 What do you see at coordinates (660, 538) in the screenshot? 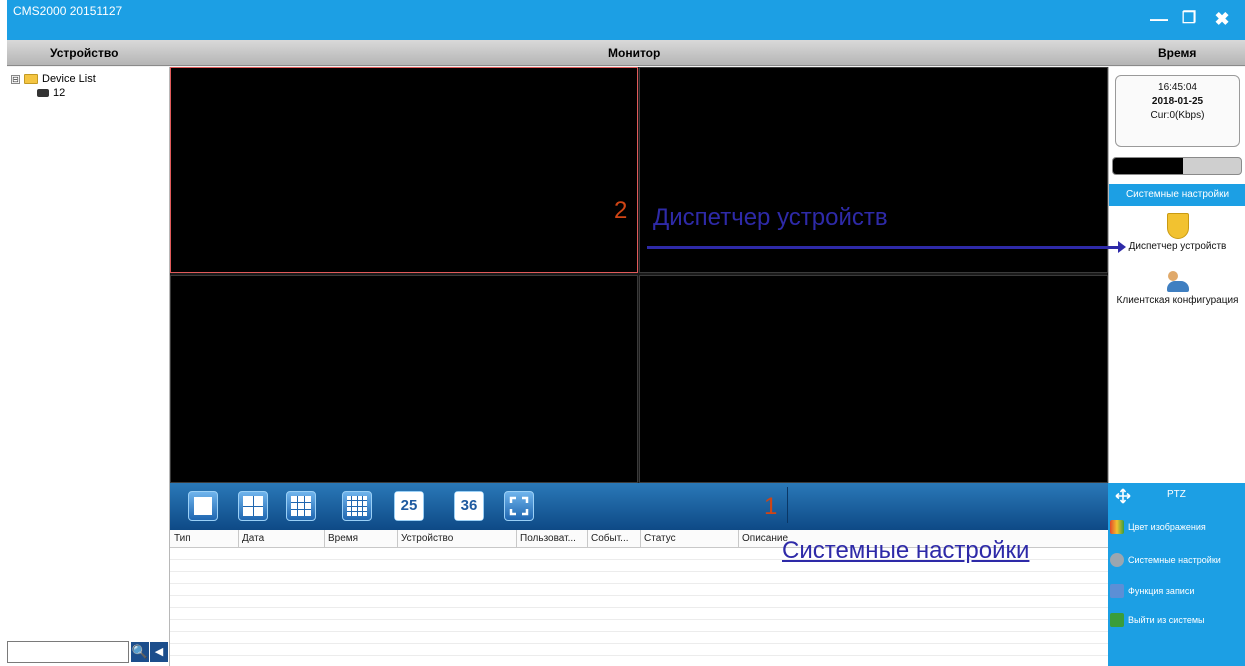
I see `column-header-status: Статус` at bounding box center [660, 538].